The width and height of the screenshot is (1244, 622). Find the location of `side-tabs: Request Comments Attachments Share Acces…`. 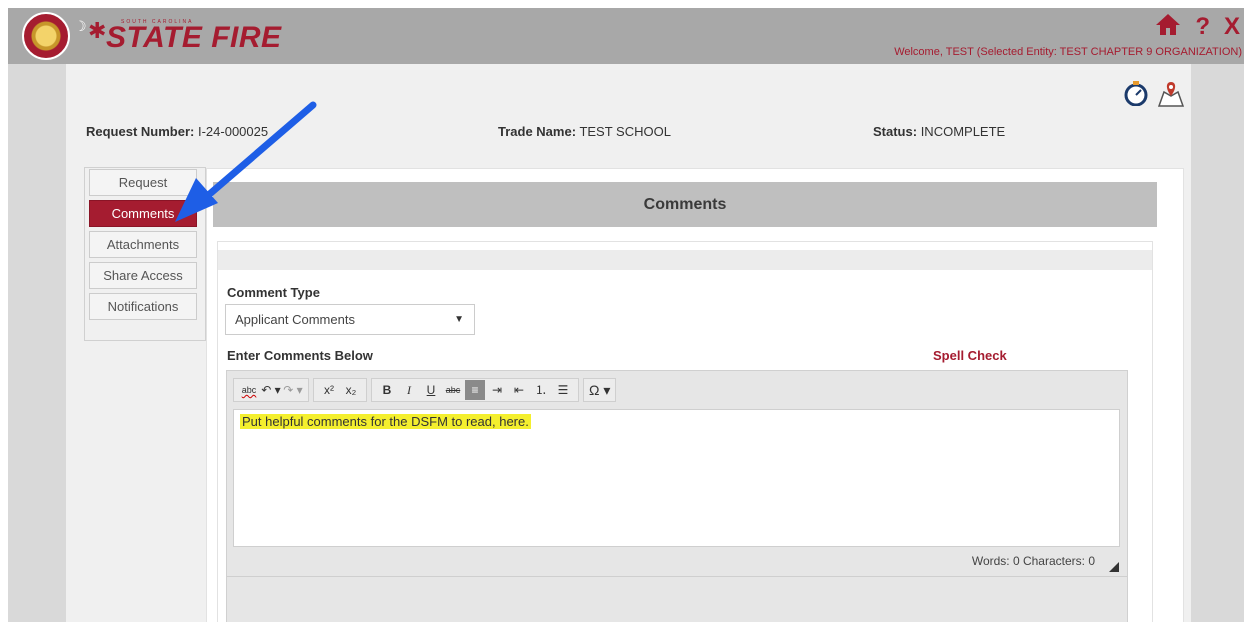

side-tabs: Request Comments Attachments Share Acces… is located at coordinates (146, 246).